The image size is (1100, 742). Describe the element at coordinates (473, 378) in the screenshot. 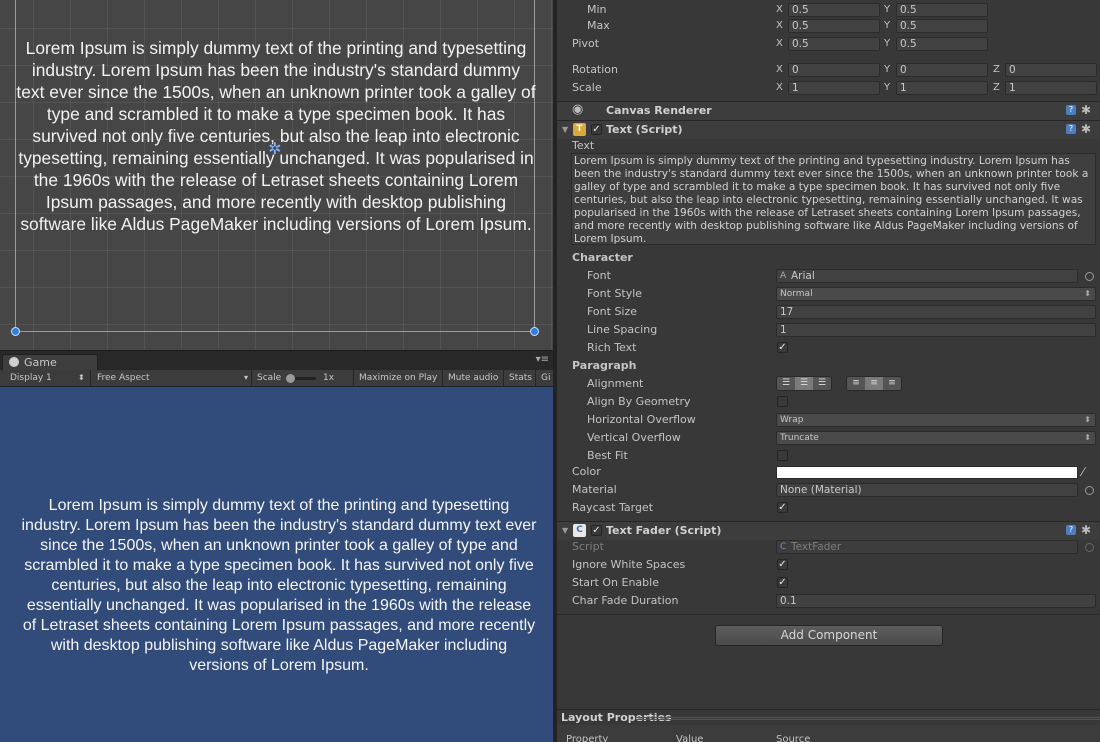

I see `mute-audio-toggle: Mute audio` at that location.